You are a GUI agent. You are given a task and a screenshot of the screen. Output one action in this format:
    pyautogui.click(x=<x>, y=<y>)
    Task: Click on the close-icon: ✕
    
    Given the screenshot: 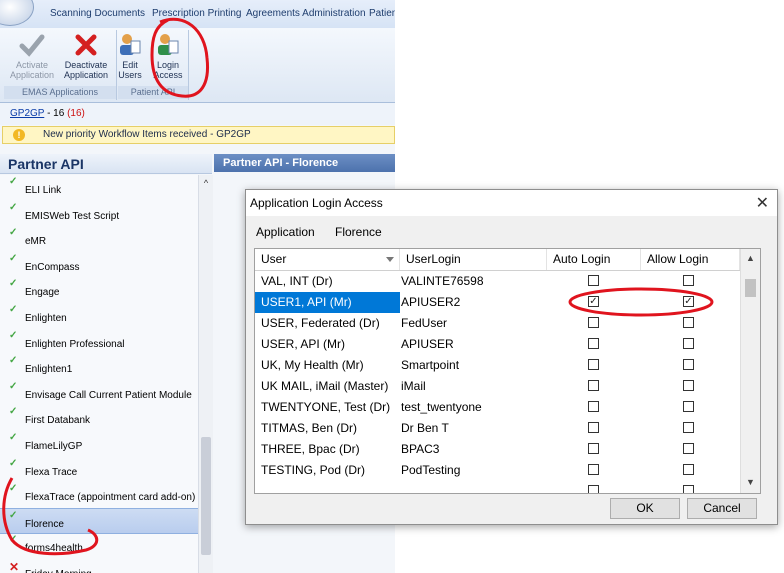 What is the action you would take?
    pyautogui.click(x=762, y=203)
    